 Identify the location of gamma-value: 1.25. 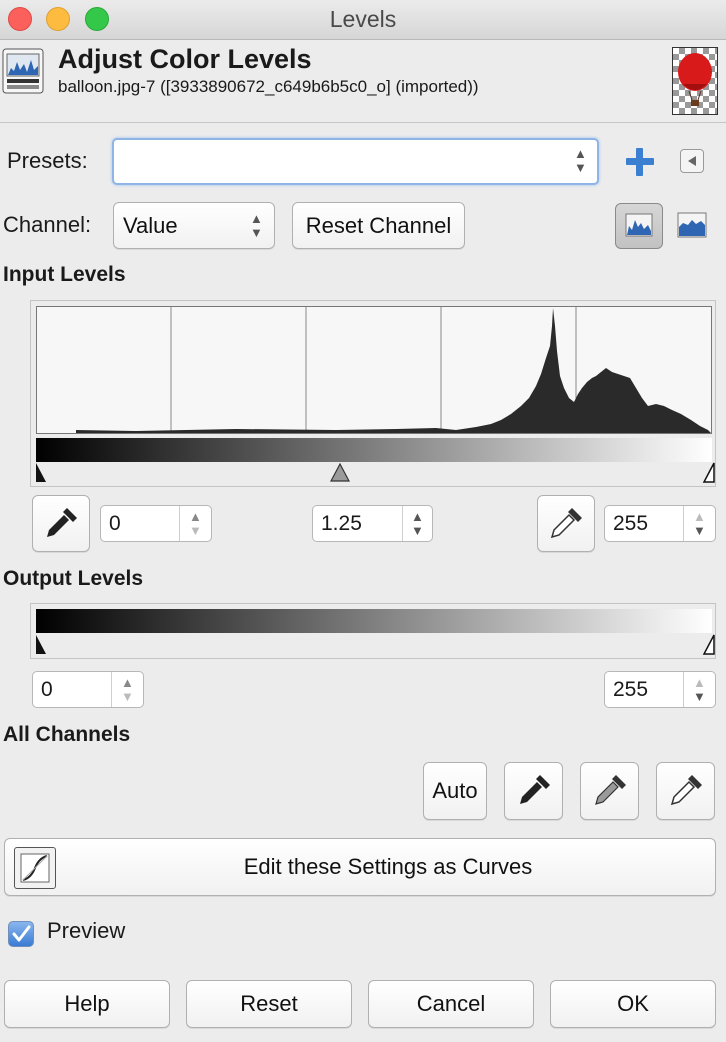
(341, 523).